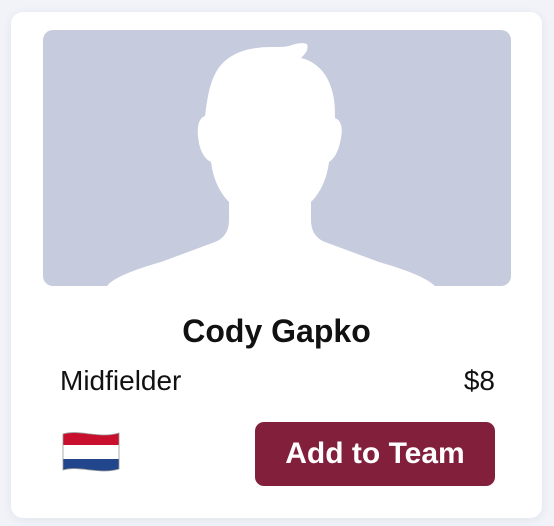 The width and height of the screenshot is (554, 526). Describe the element at coordinates (375, 454) in the screenshot. I see `add-to-team-button: Add to Team` at that location.